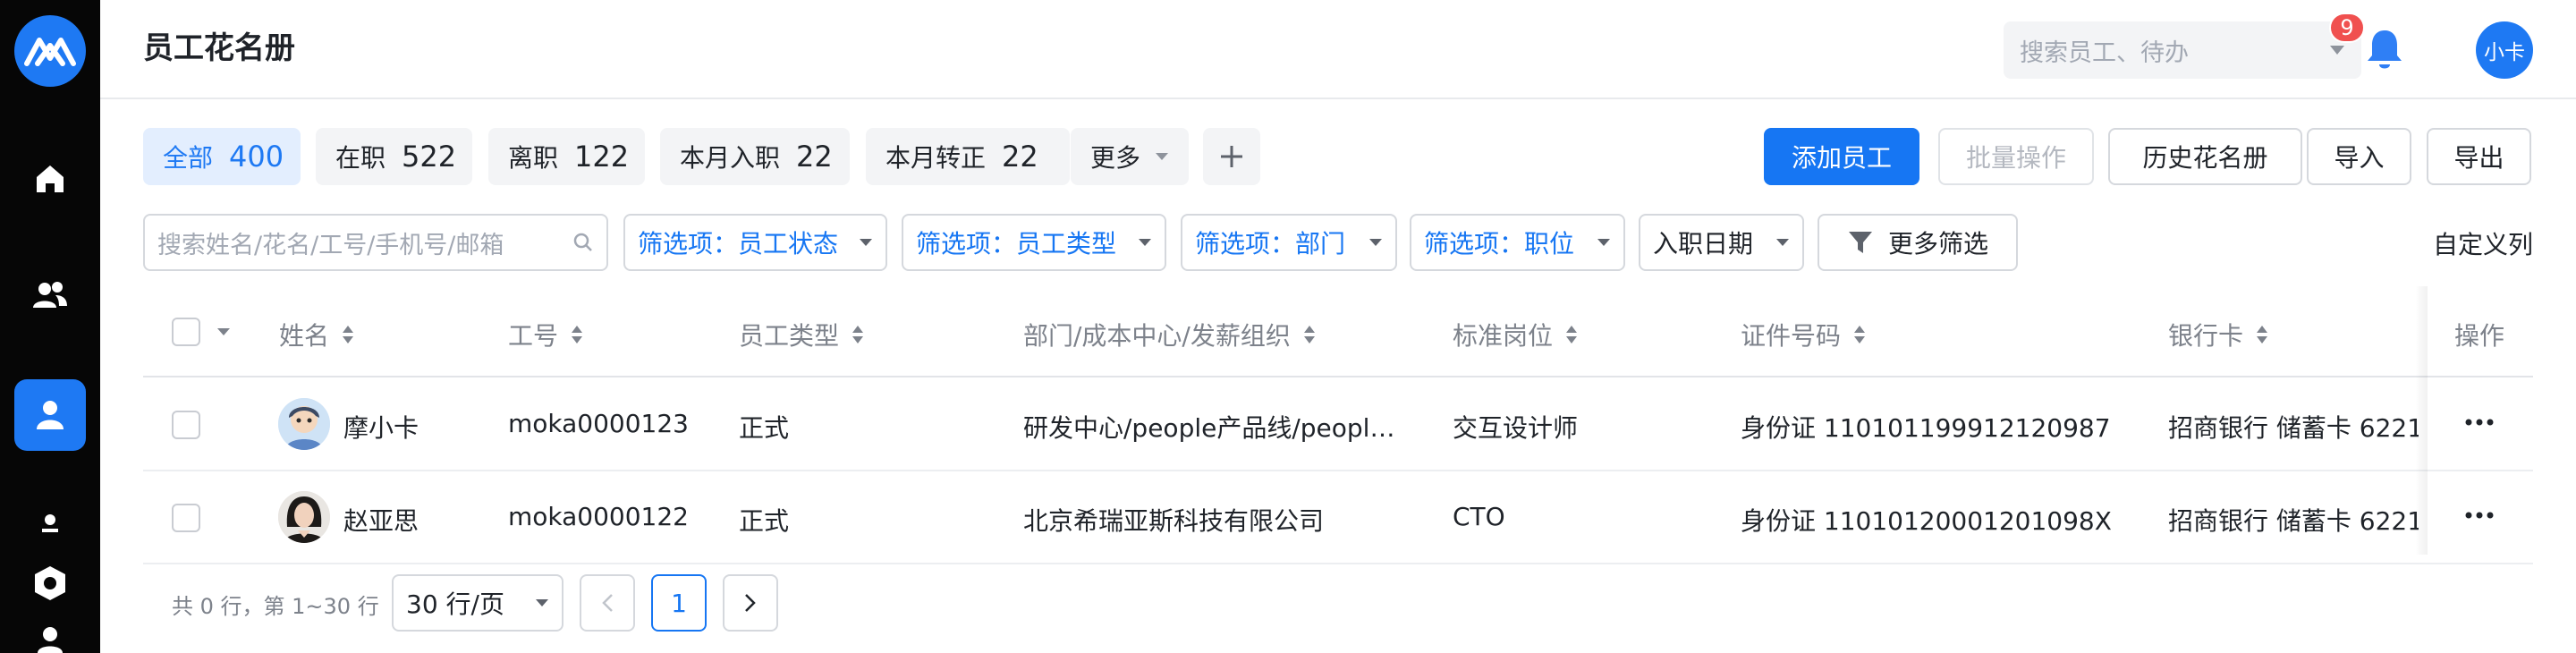 Image resolution: width=2576 pixels, height=653 pixels. What do you see at coordinates (1503, 336) in the screenshot?
I see `column-title: 标准岗位` at bounding box center [1503, 336].